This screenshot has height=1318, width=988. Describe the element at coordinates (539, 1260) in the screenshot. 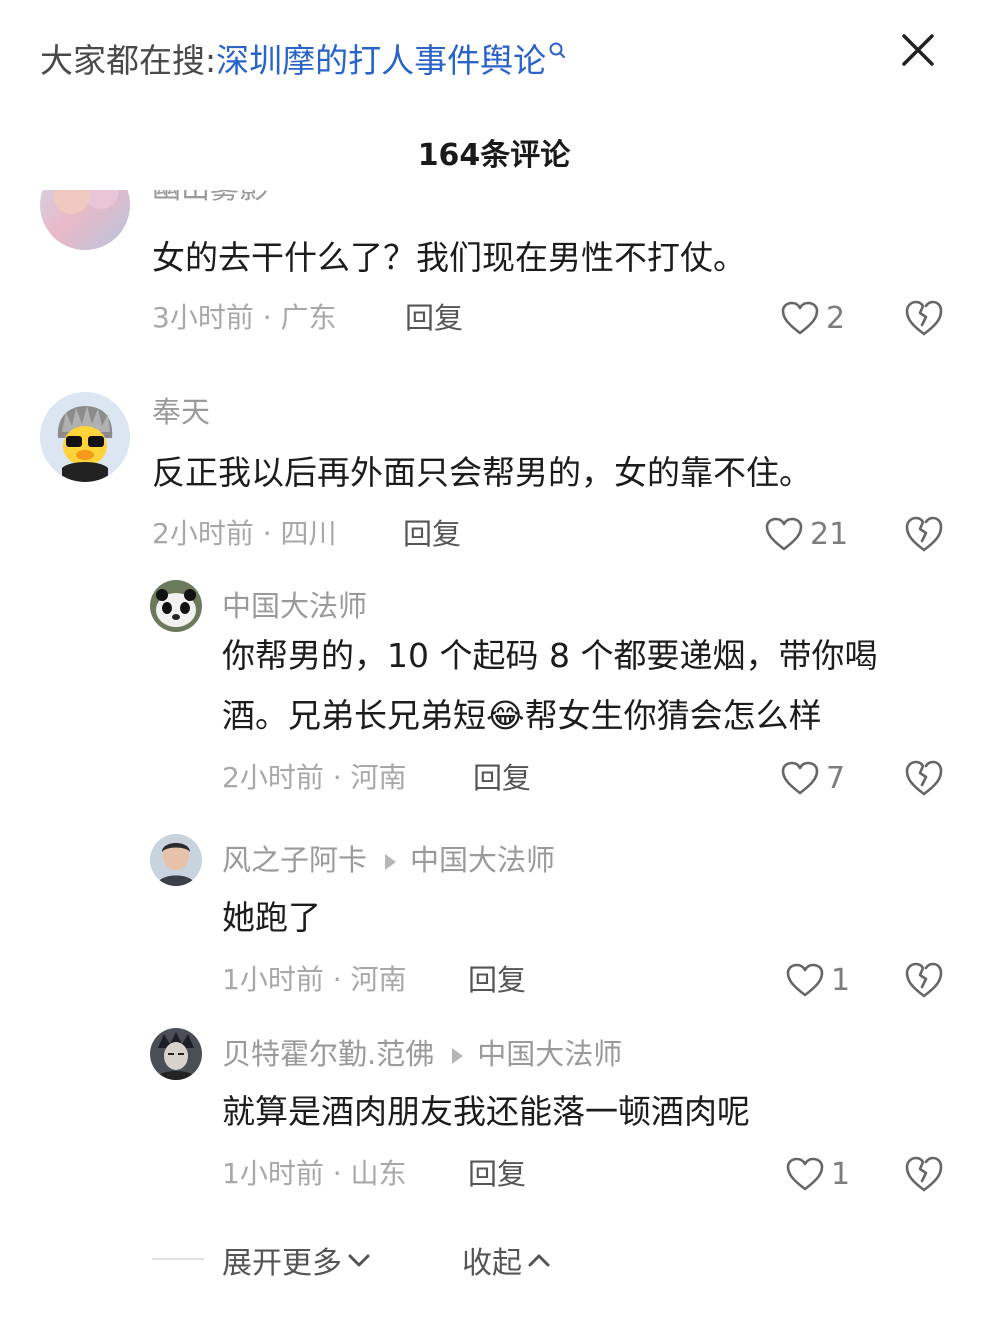

I see `chevron-up-icon` at that location.